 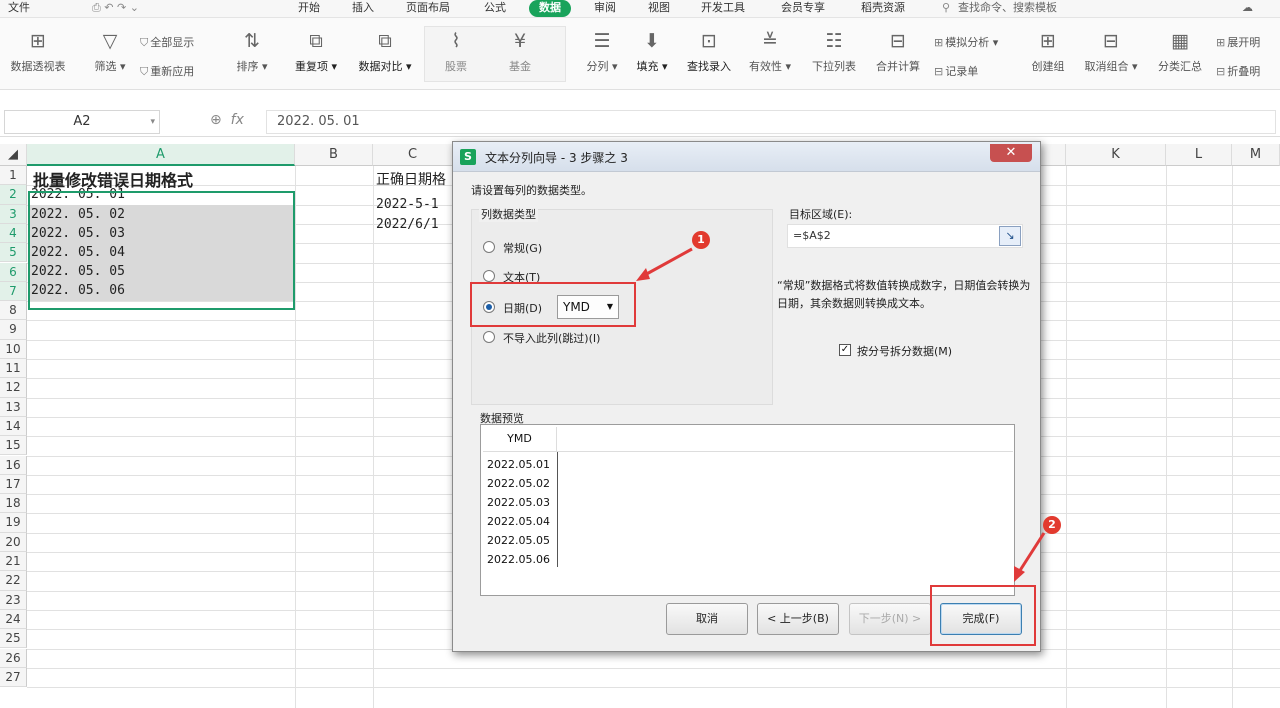 What do you see at coordinates (522, 248) in the screenshot?
I see `label-general: 常规(G)` at bounding box center [522, 248].